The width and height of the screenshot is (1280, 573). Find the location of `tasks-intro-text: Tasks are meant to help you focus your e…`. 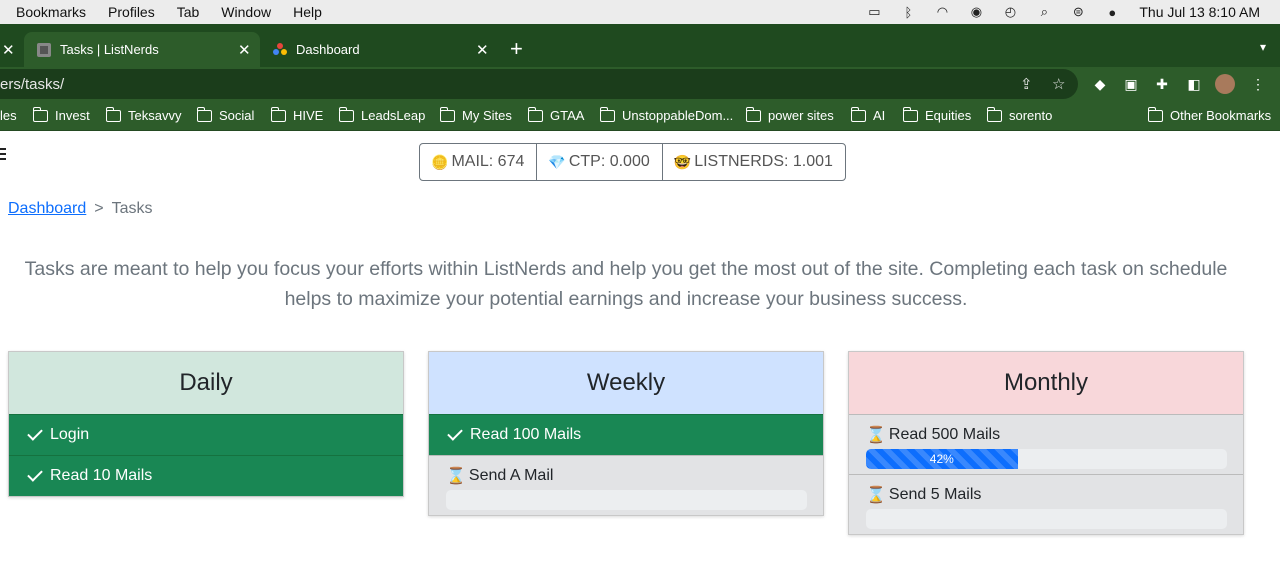

tasks-intro-text: Tasks are meant to help you focus your e… is located at coordinates (626, 284).